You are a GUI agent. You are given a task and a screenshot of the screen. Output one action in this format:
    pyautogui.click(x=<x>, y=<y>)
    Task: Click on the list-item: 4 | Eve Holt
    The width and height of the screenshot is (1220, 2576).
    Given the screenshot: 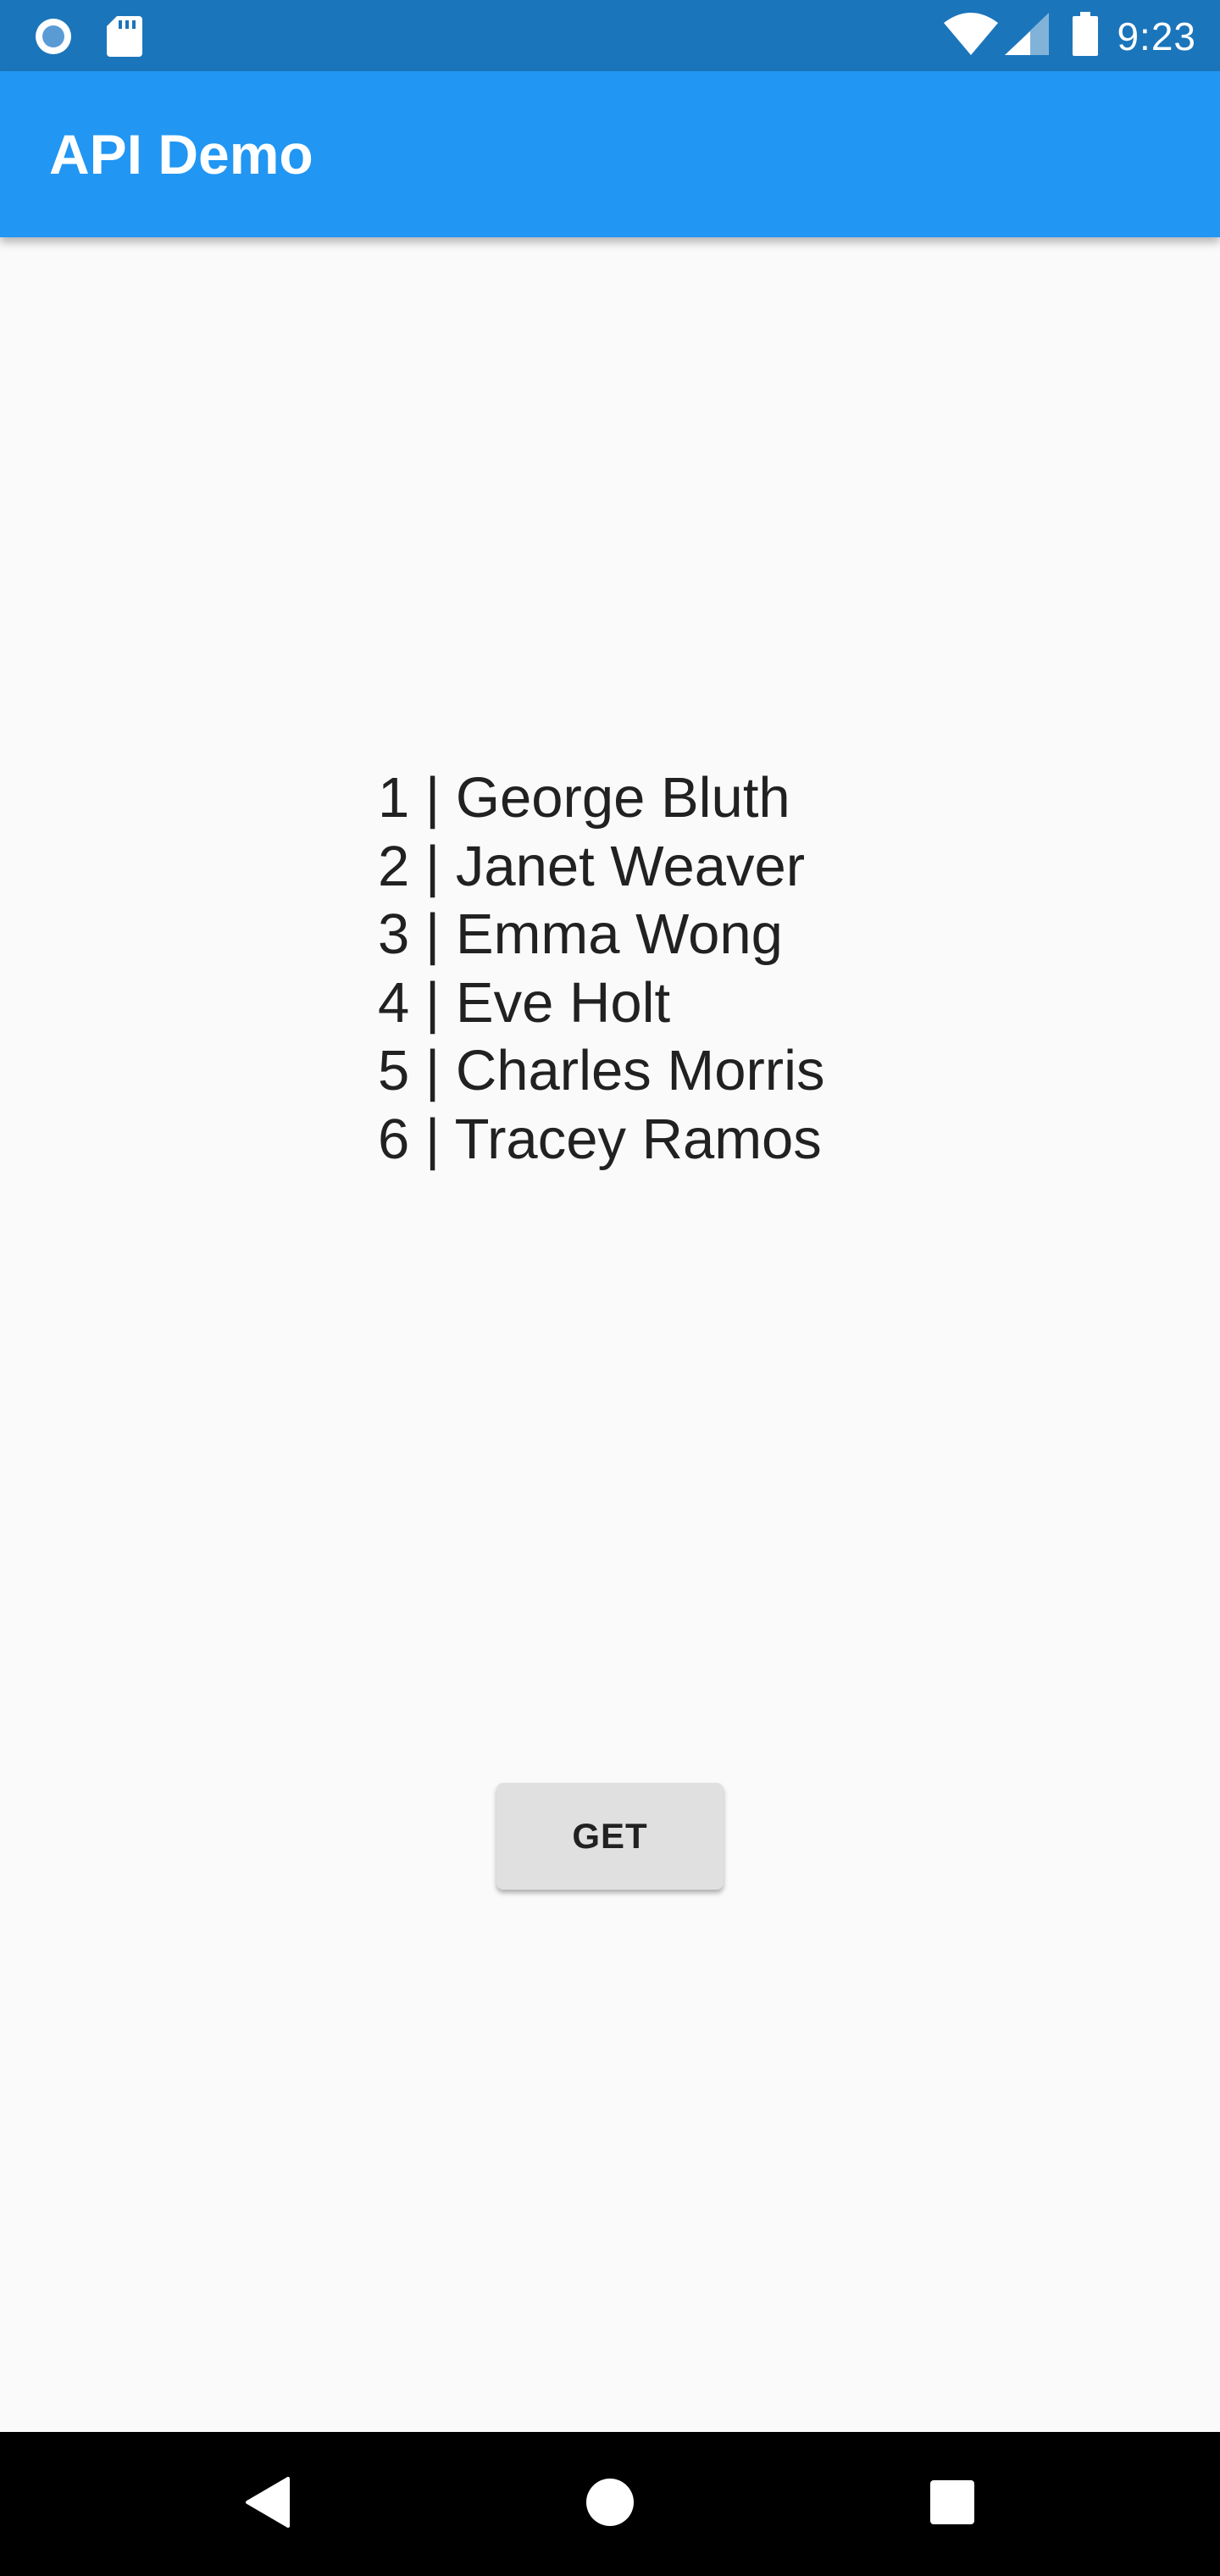 What is the action you would take?
    pyautogui.click(x=524, y=1002)
    